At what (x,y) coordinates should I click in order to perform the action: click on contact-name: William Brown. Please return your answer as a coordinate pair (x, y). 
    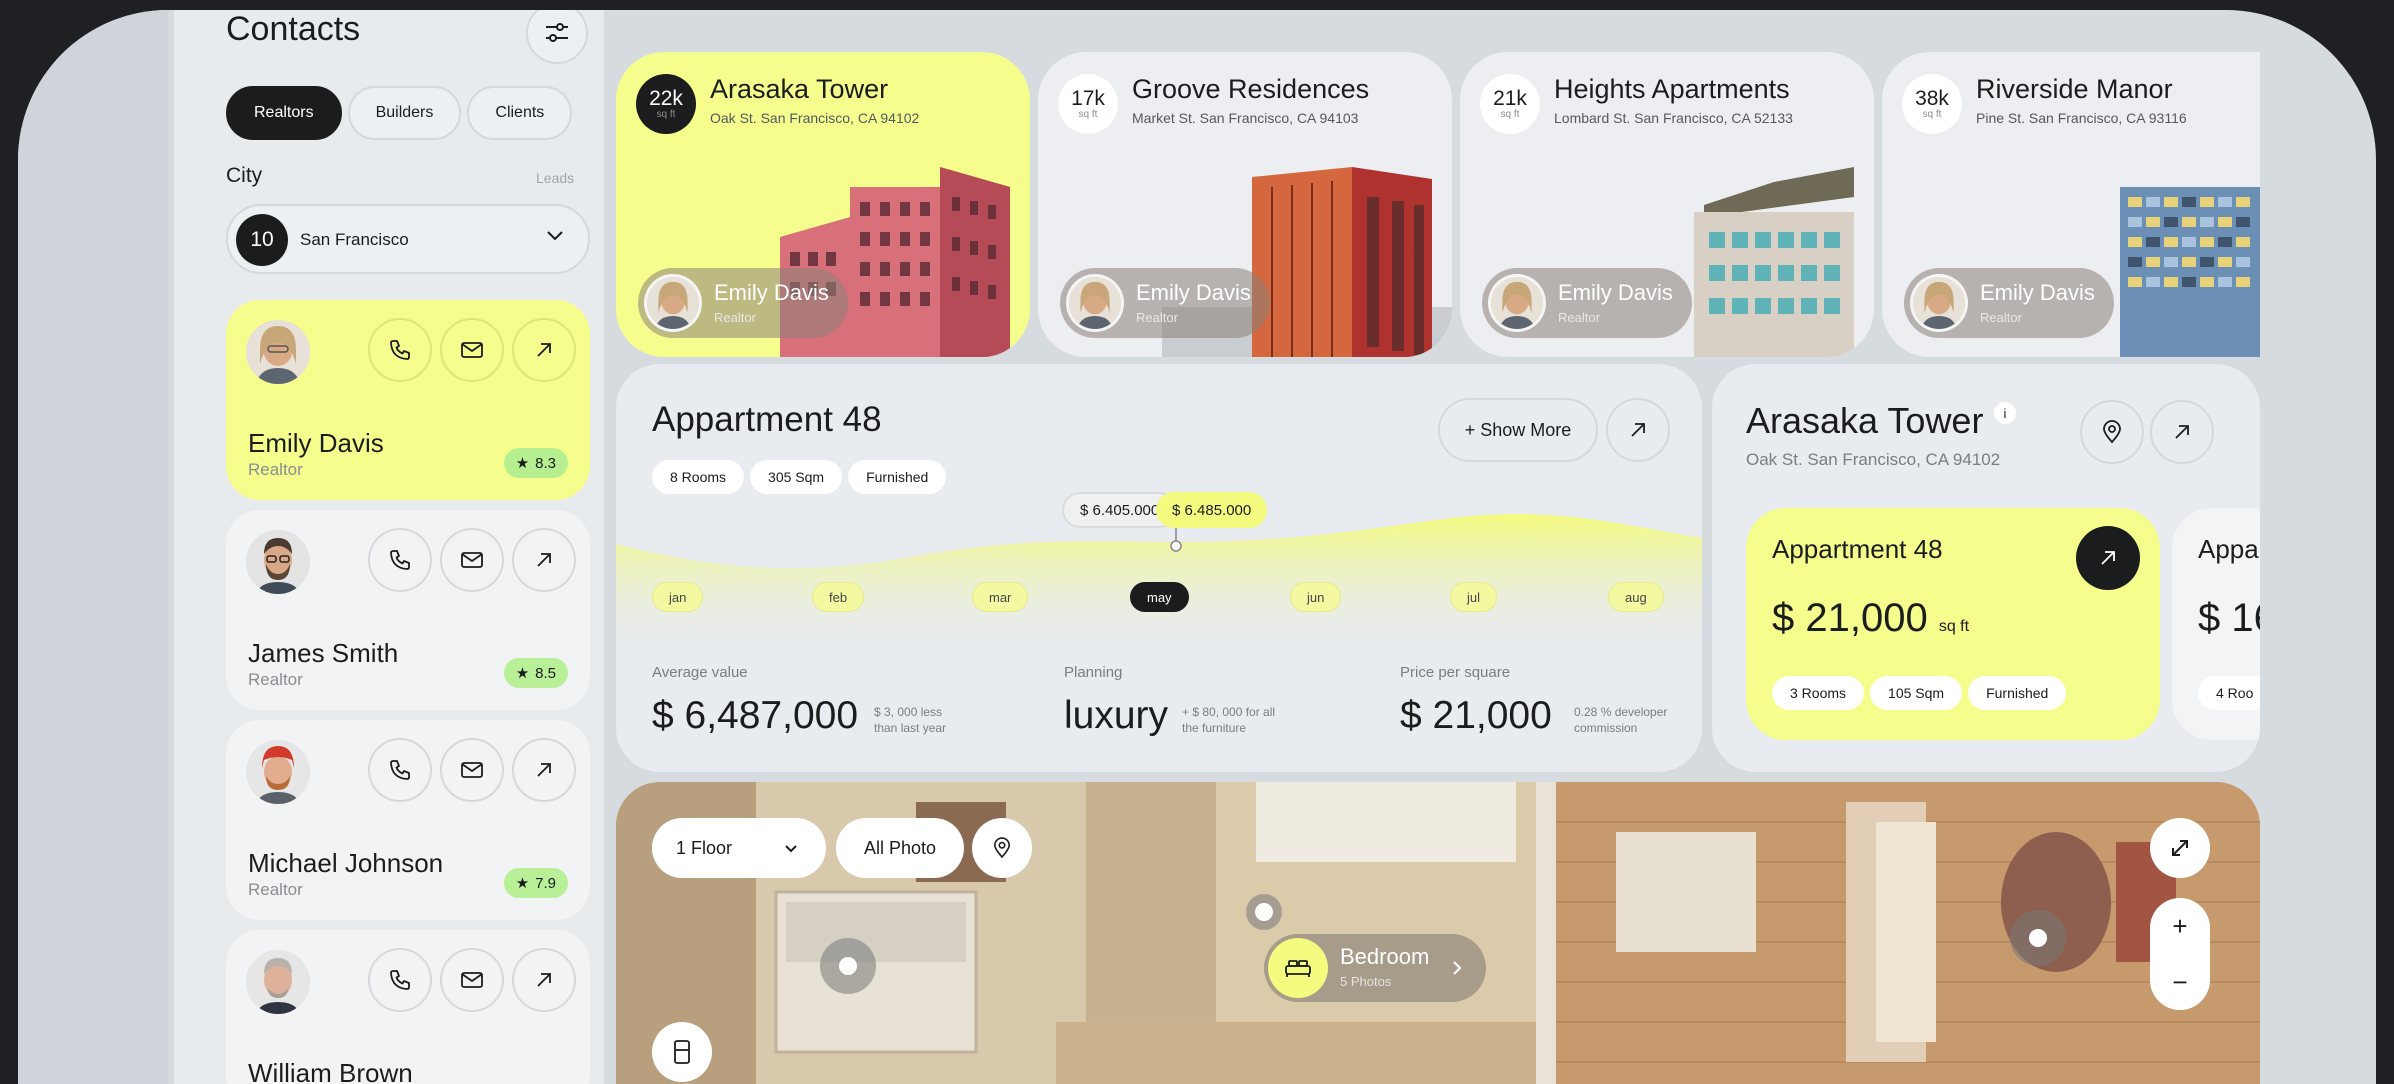
    Looking at the image, I should click on (330, 1071).